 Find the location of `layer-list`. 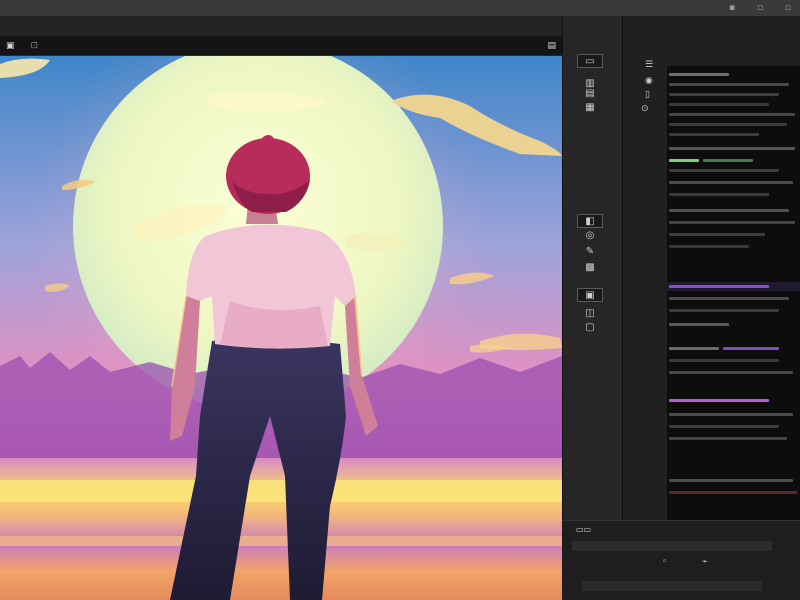

layer-list is located at coordinates (733, 301).